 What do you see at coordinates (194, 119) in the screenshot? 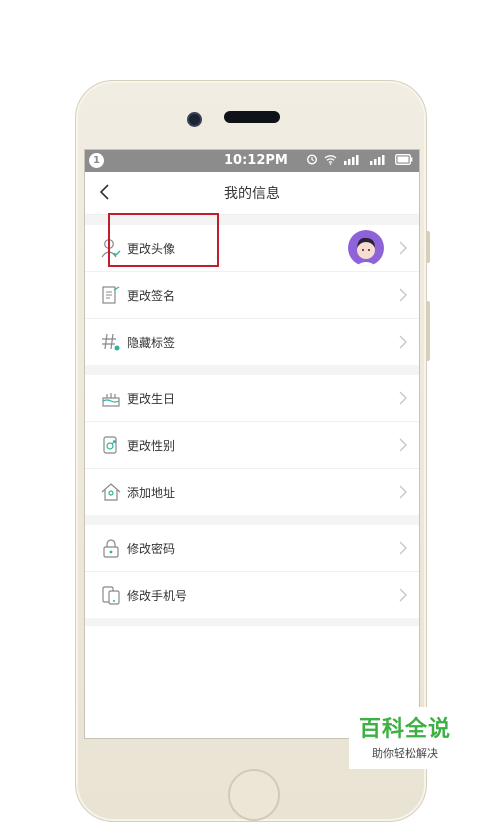
I see `front-camera` at bounding box center [194, 119].